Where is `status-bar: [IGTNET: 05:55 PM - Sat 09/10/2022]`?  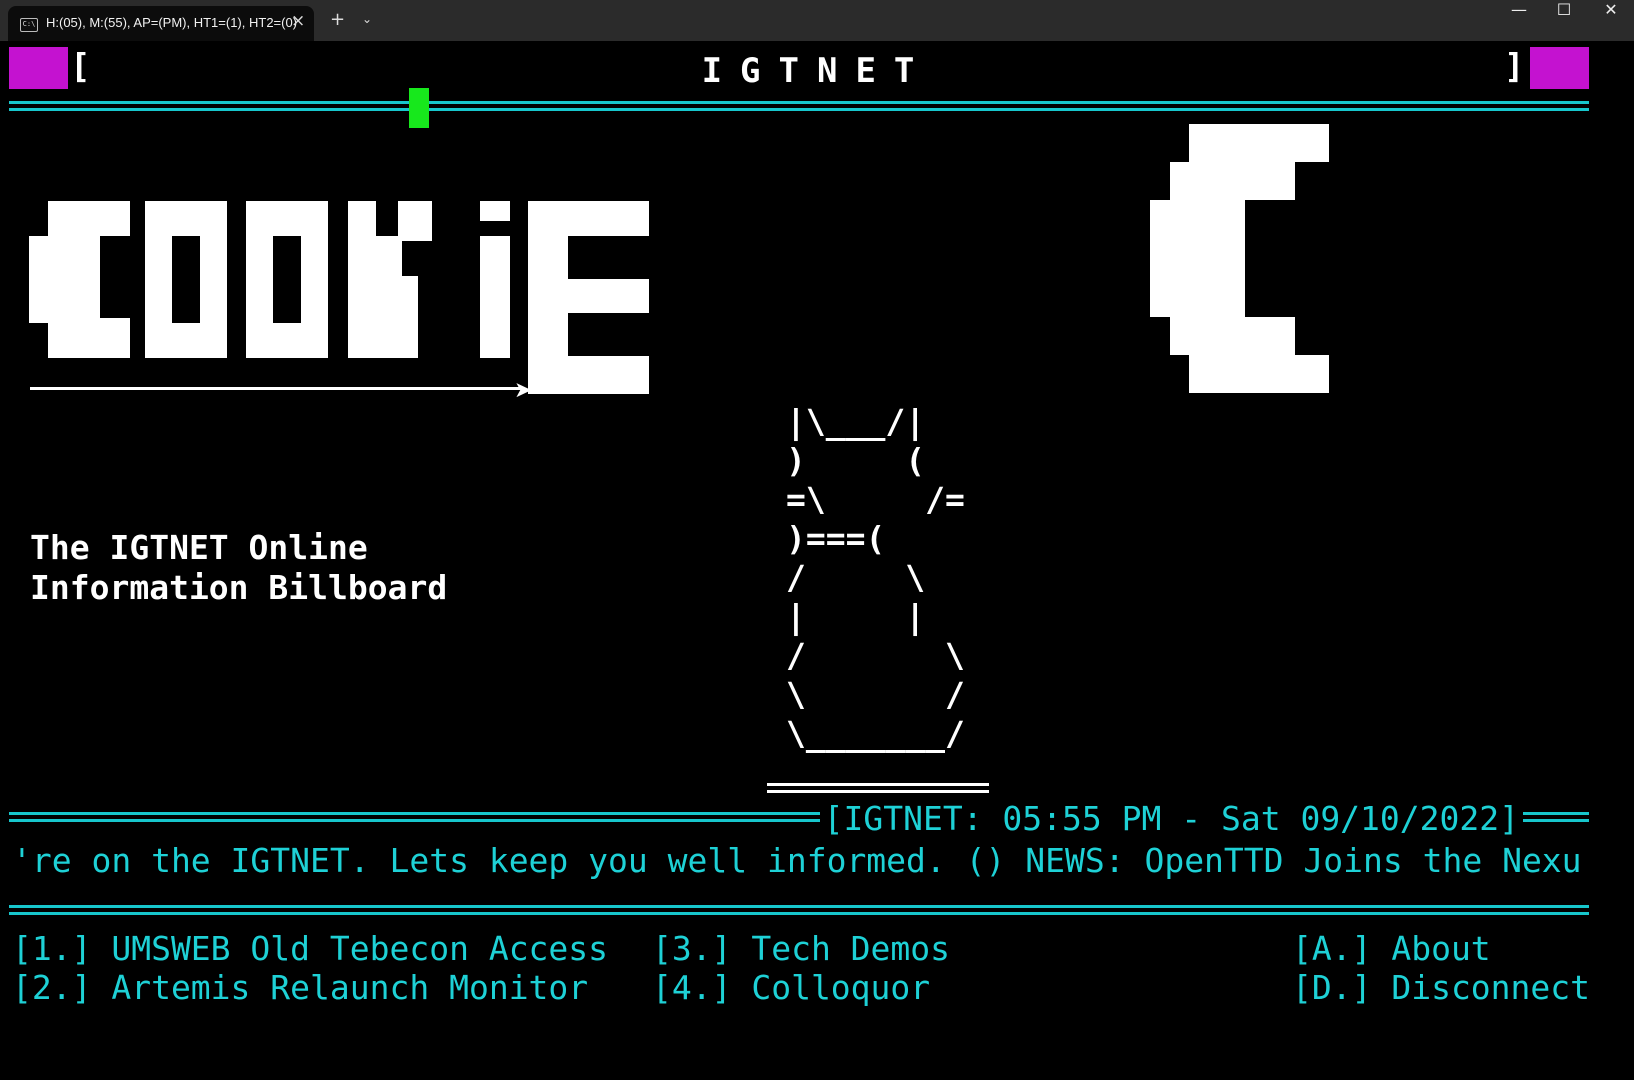 status-bar: [IGTNET: 05:55 PM - Sat 09/10/2022] is located at coordinates (799, 820).